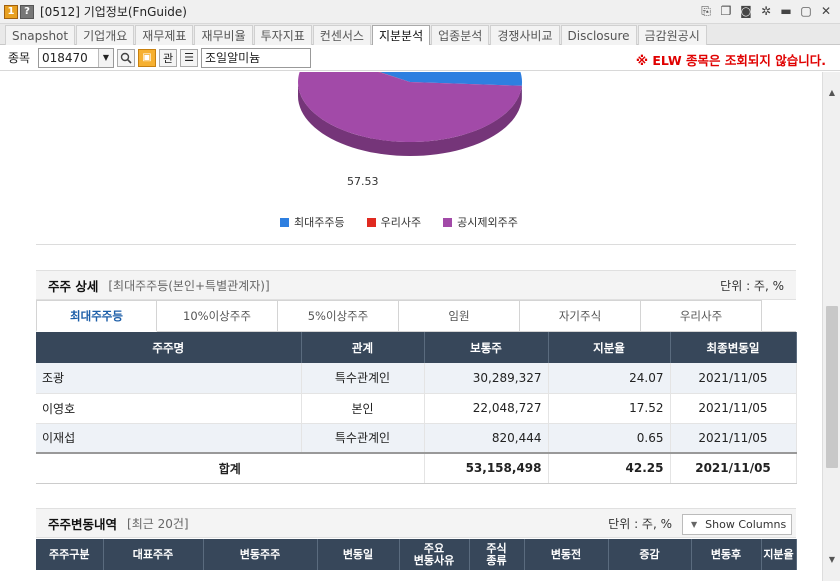 The image size is (840, 581). I want to click on subtab-2: 5%이상주주, so click(338, 316).